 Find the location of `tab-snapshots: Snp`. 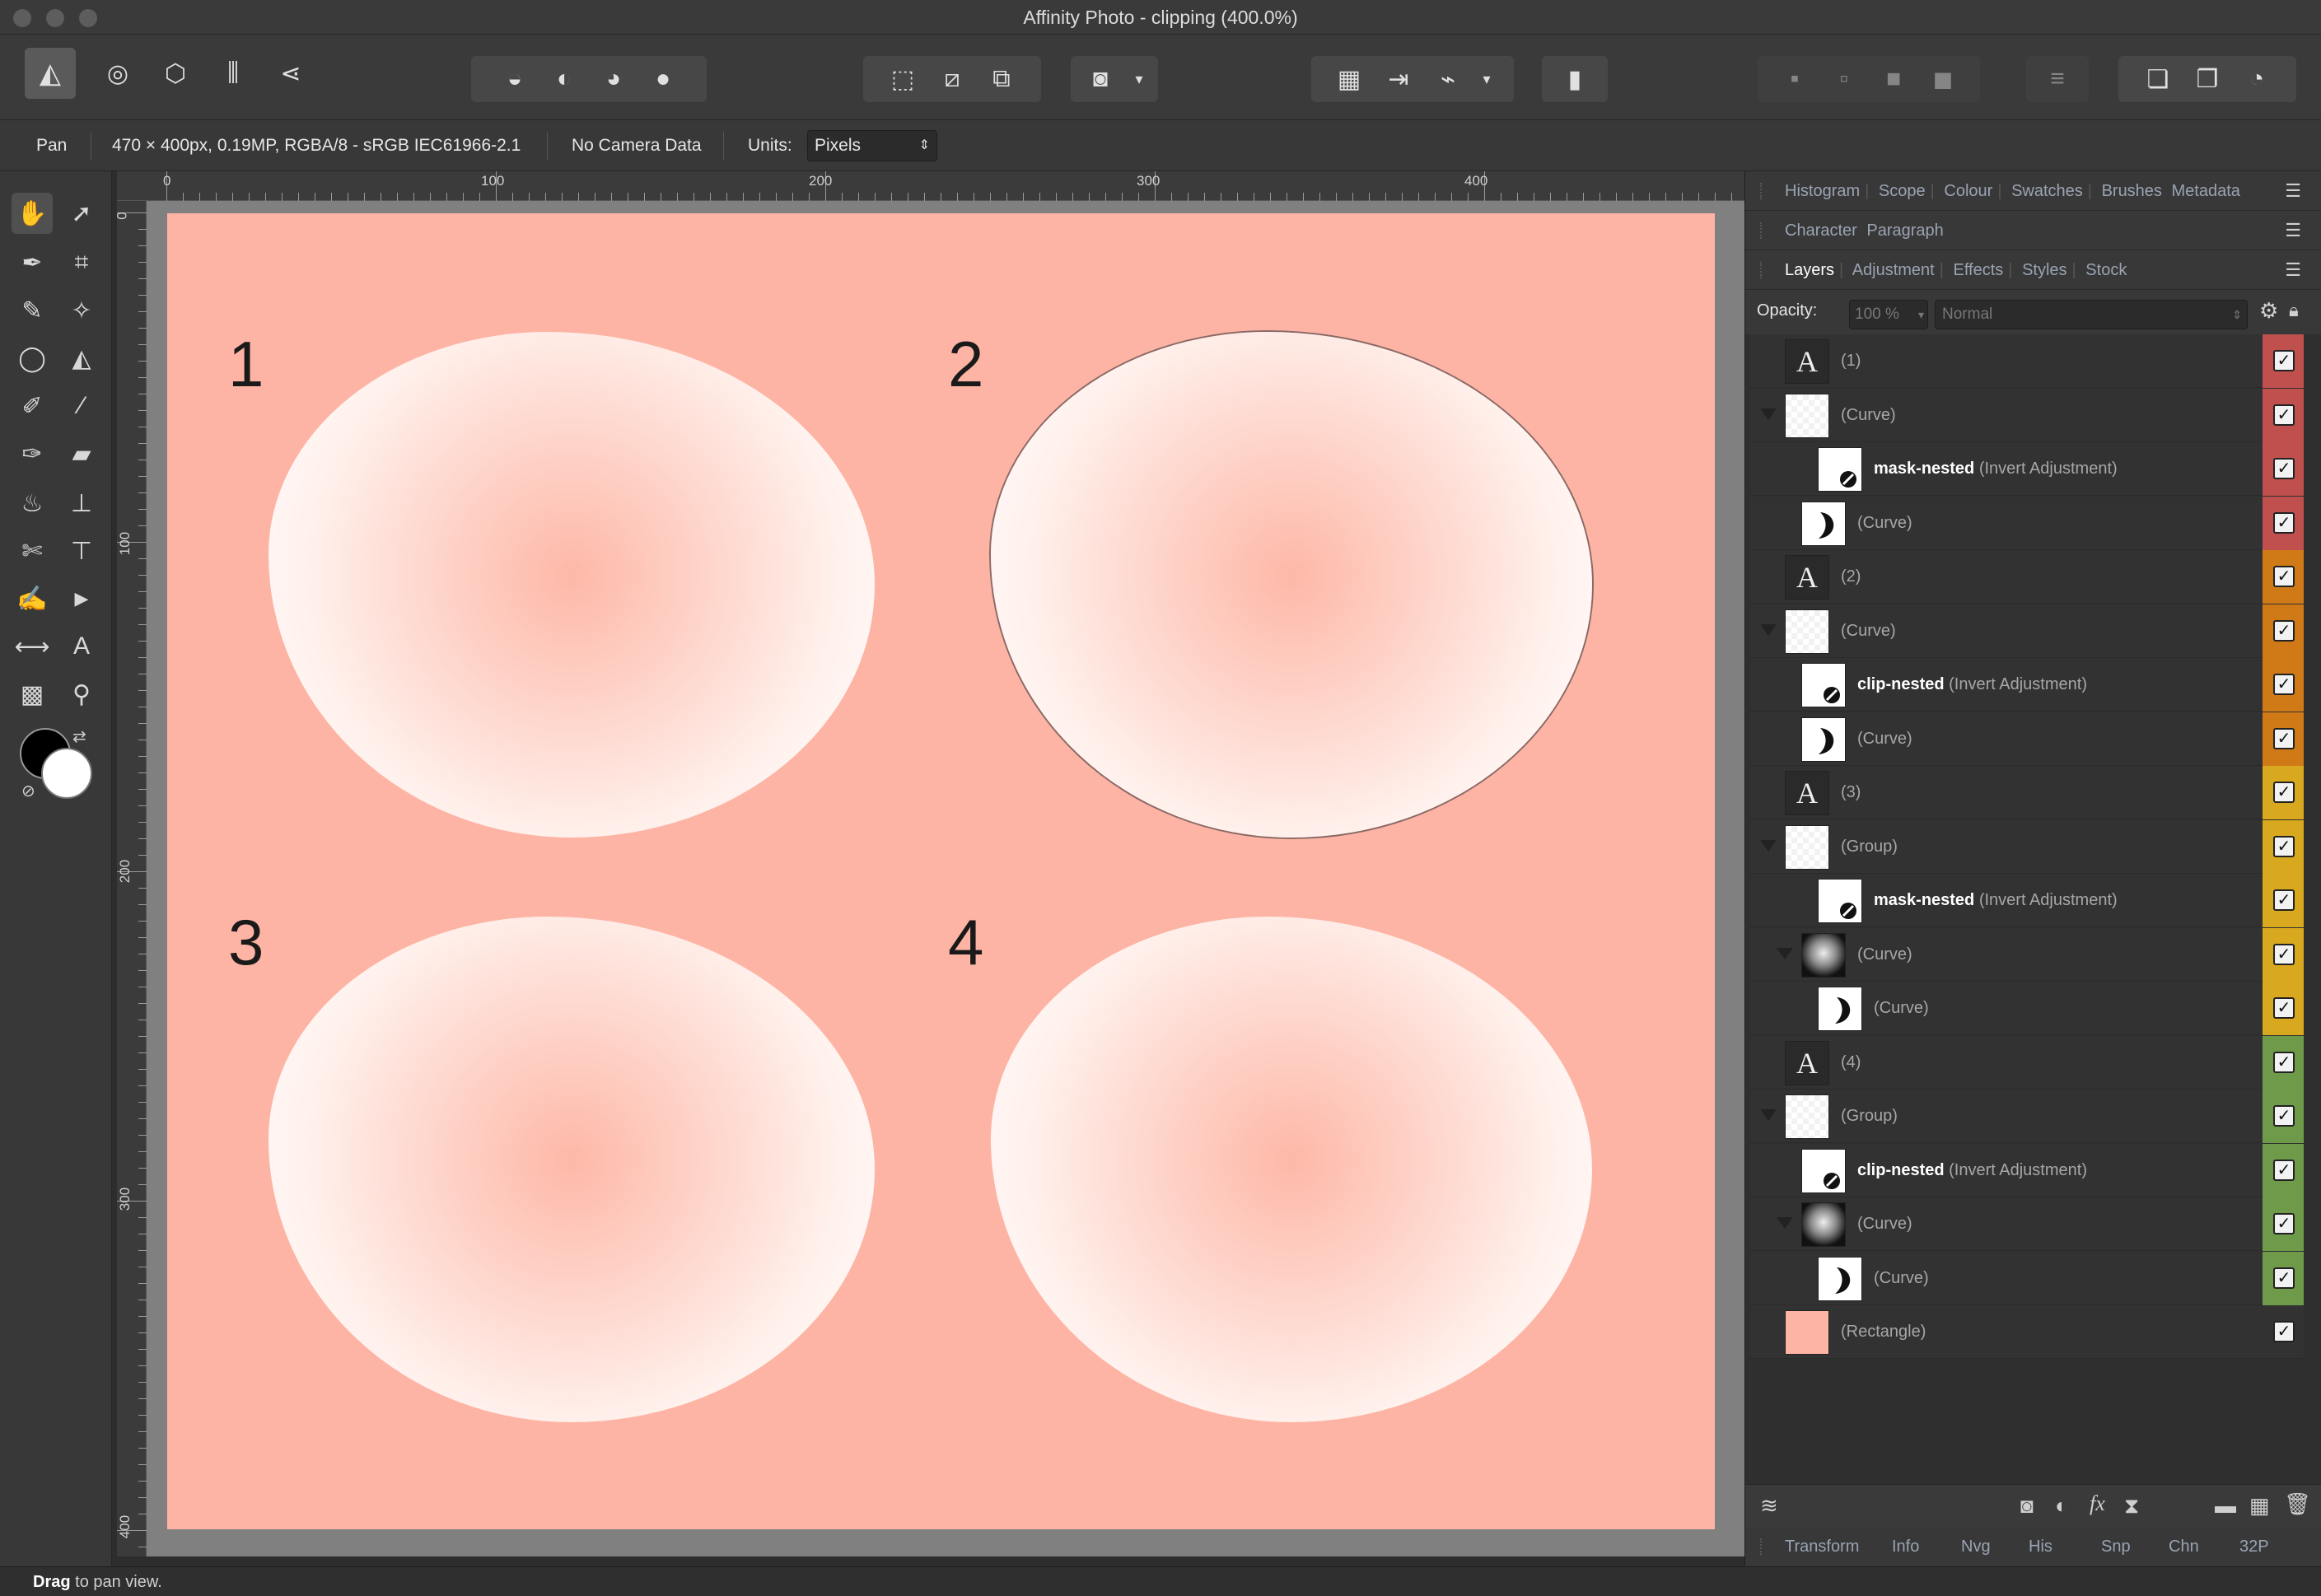

tab-snapshots: Snp is located at coordinates (2116, 1546).